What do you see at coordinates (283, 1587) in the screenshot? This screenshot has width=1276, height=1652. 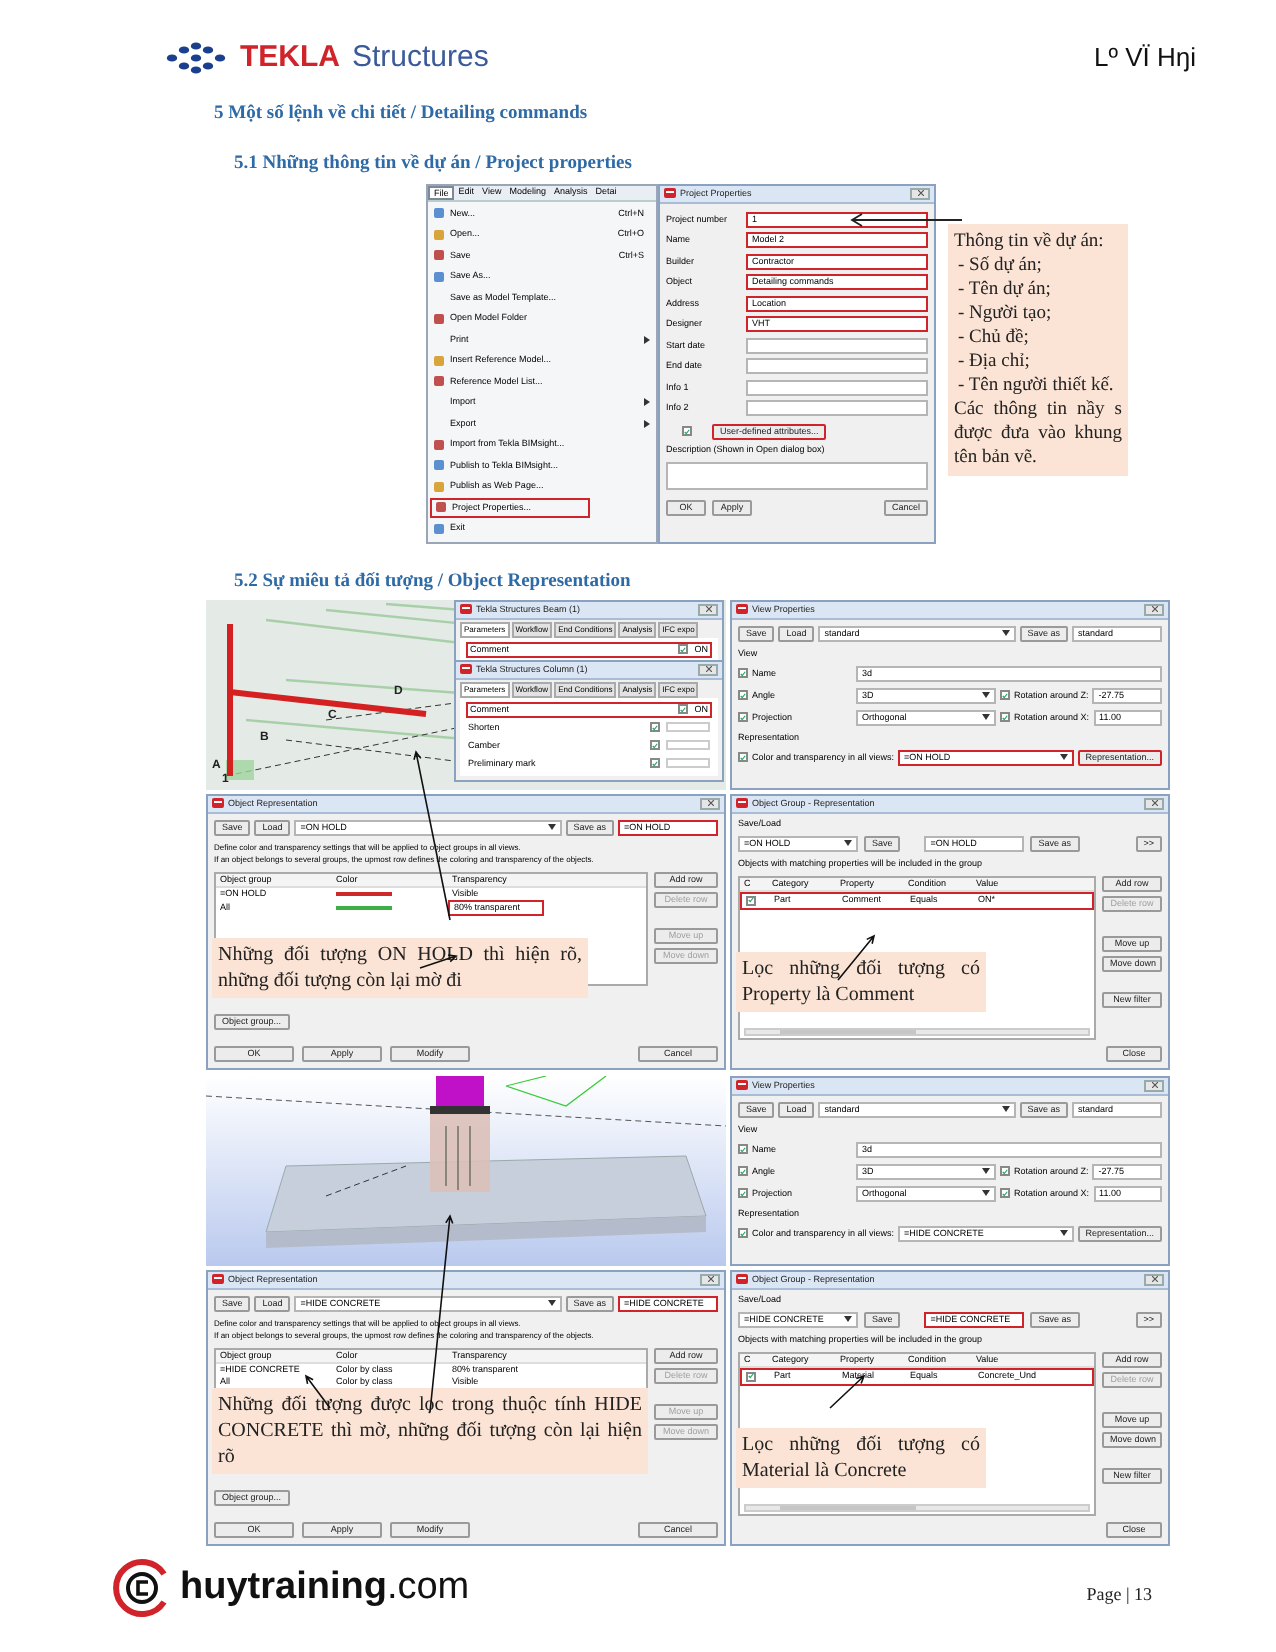 I see `site-logo-name: huytraining` at bounding box center [283, 1587].